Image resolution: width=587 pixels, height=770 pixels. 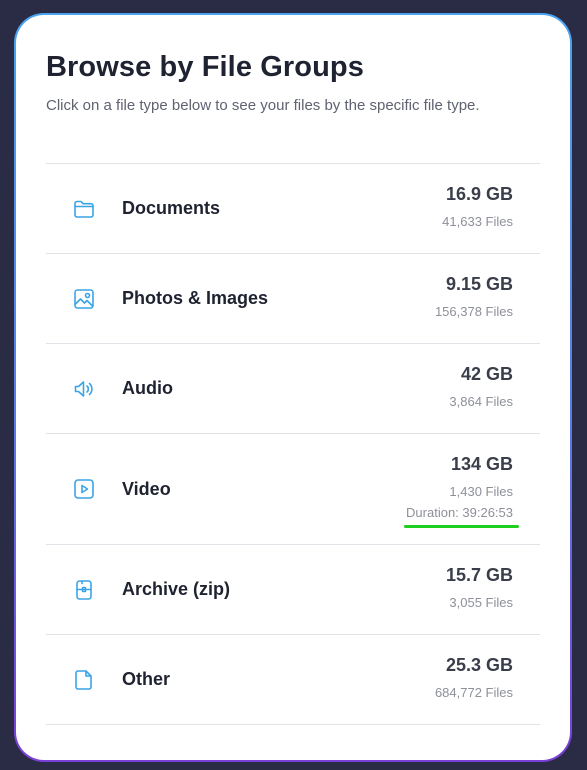 I want to click on file-group-meta: 25.3 GB 684,772 Files, so click(x=474, y=677).